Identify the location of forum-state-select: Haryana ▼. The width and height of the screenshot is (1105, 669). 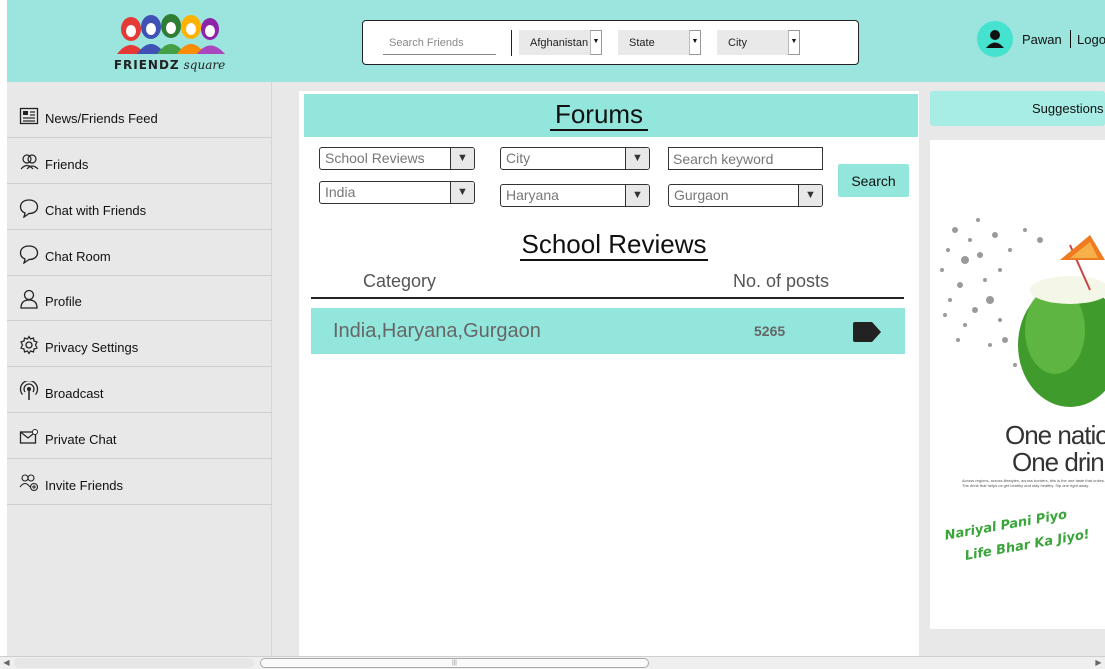
(575, 195).